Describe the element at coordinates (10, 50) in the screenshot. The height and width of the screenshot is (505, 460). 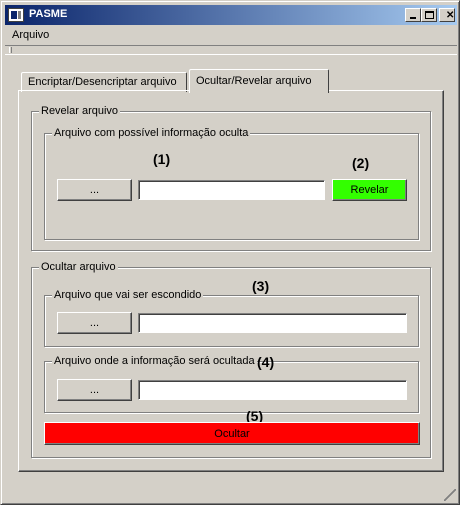
I see `toolbar-grip-icon` at that location.